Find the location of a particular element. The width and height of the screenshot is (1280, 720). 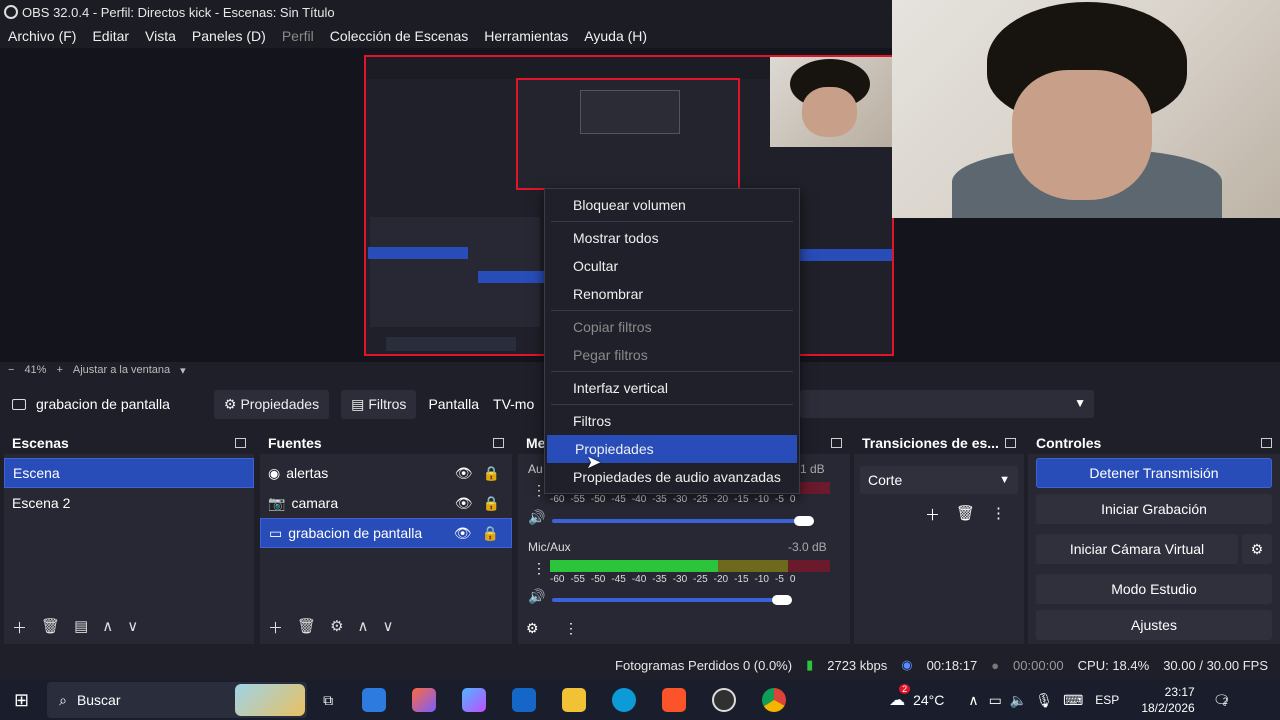

mixer-channel-2-volume-slider is located at coordinates (672, 600).